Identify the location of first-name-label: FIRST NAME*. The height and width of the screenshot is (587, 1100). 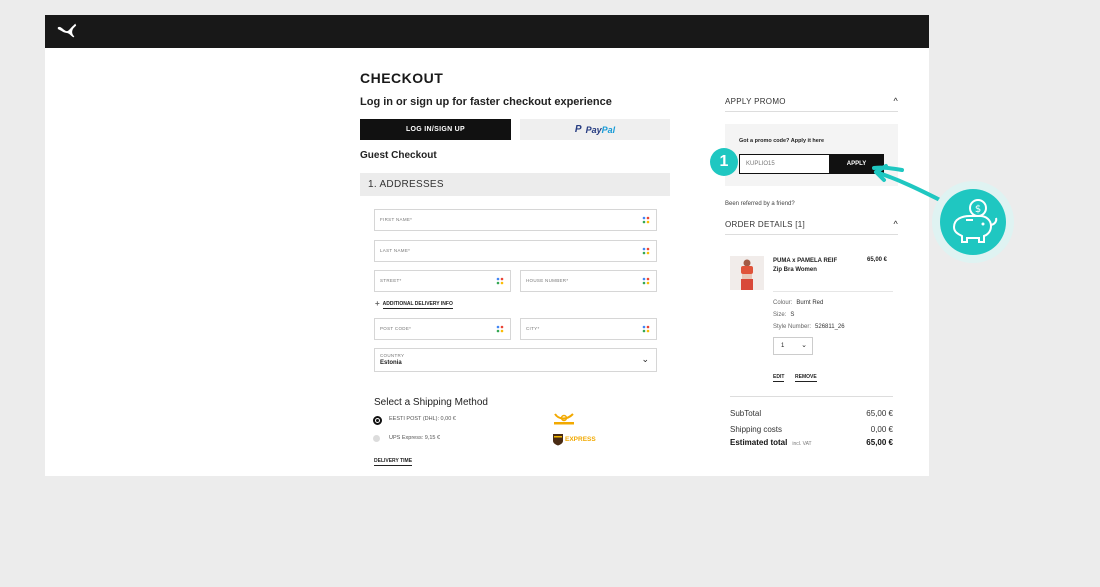
(396, 219).